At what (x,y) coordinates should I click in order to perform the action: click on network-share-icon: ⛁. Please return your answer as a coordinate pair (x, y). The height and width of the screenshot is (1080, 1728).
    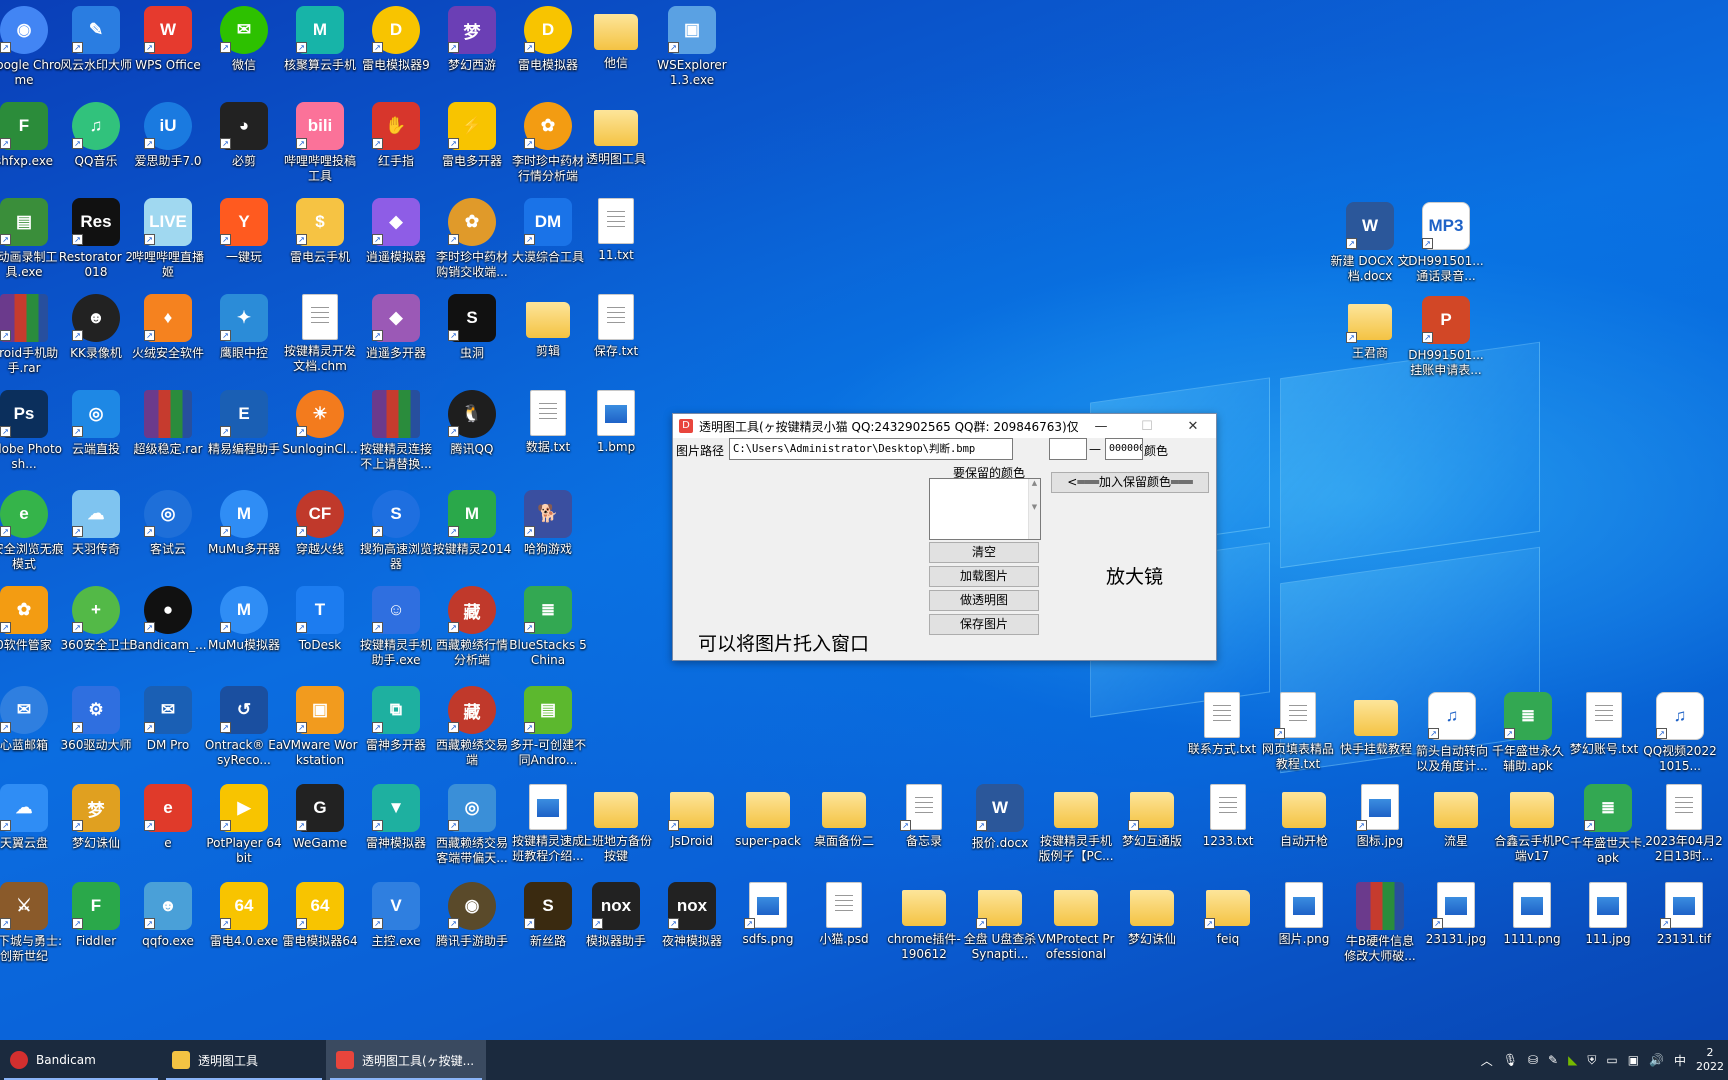
    Looking at the image, I should click on (1533, 1060).